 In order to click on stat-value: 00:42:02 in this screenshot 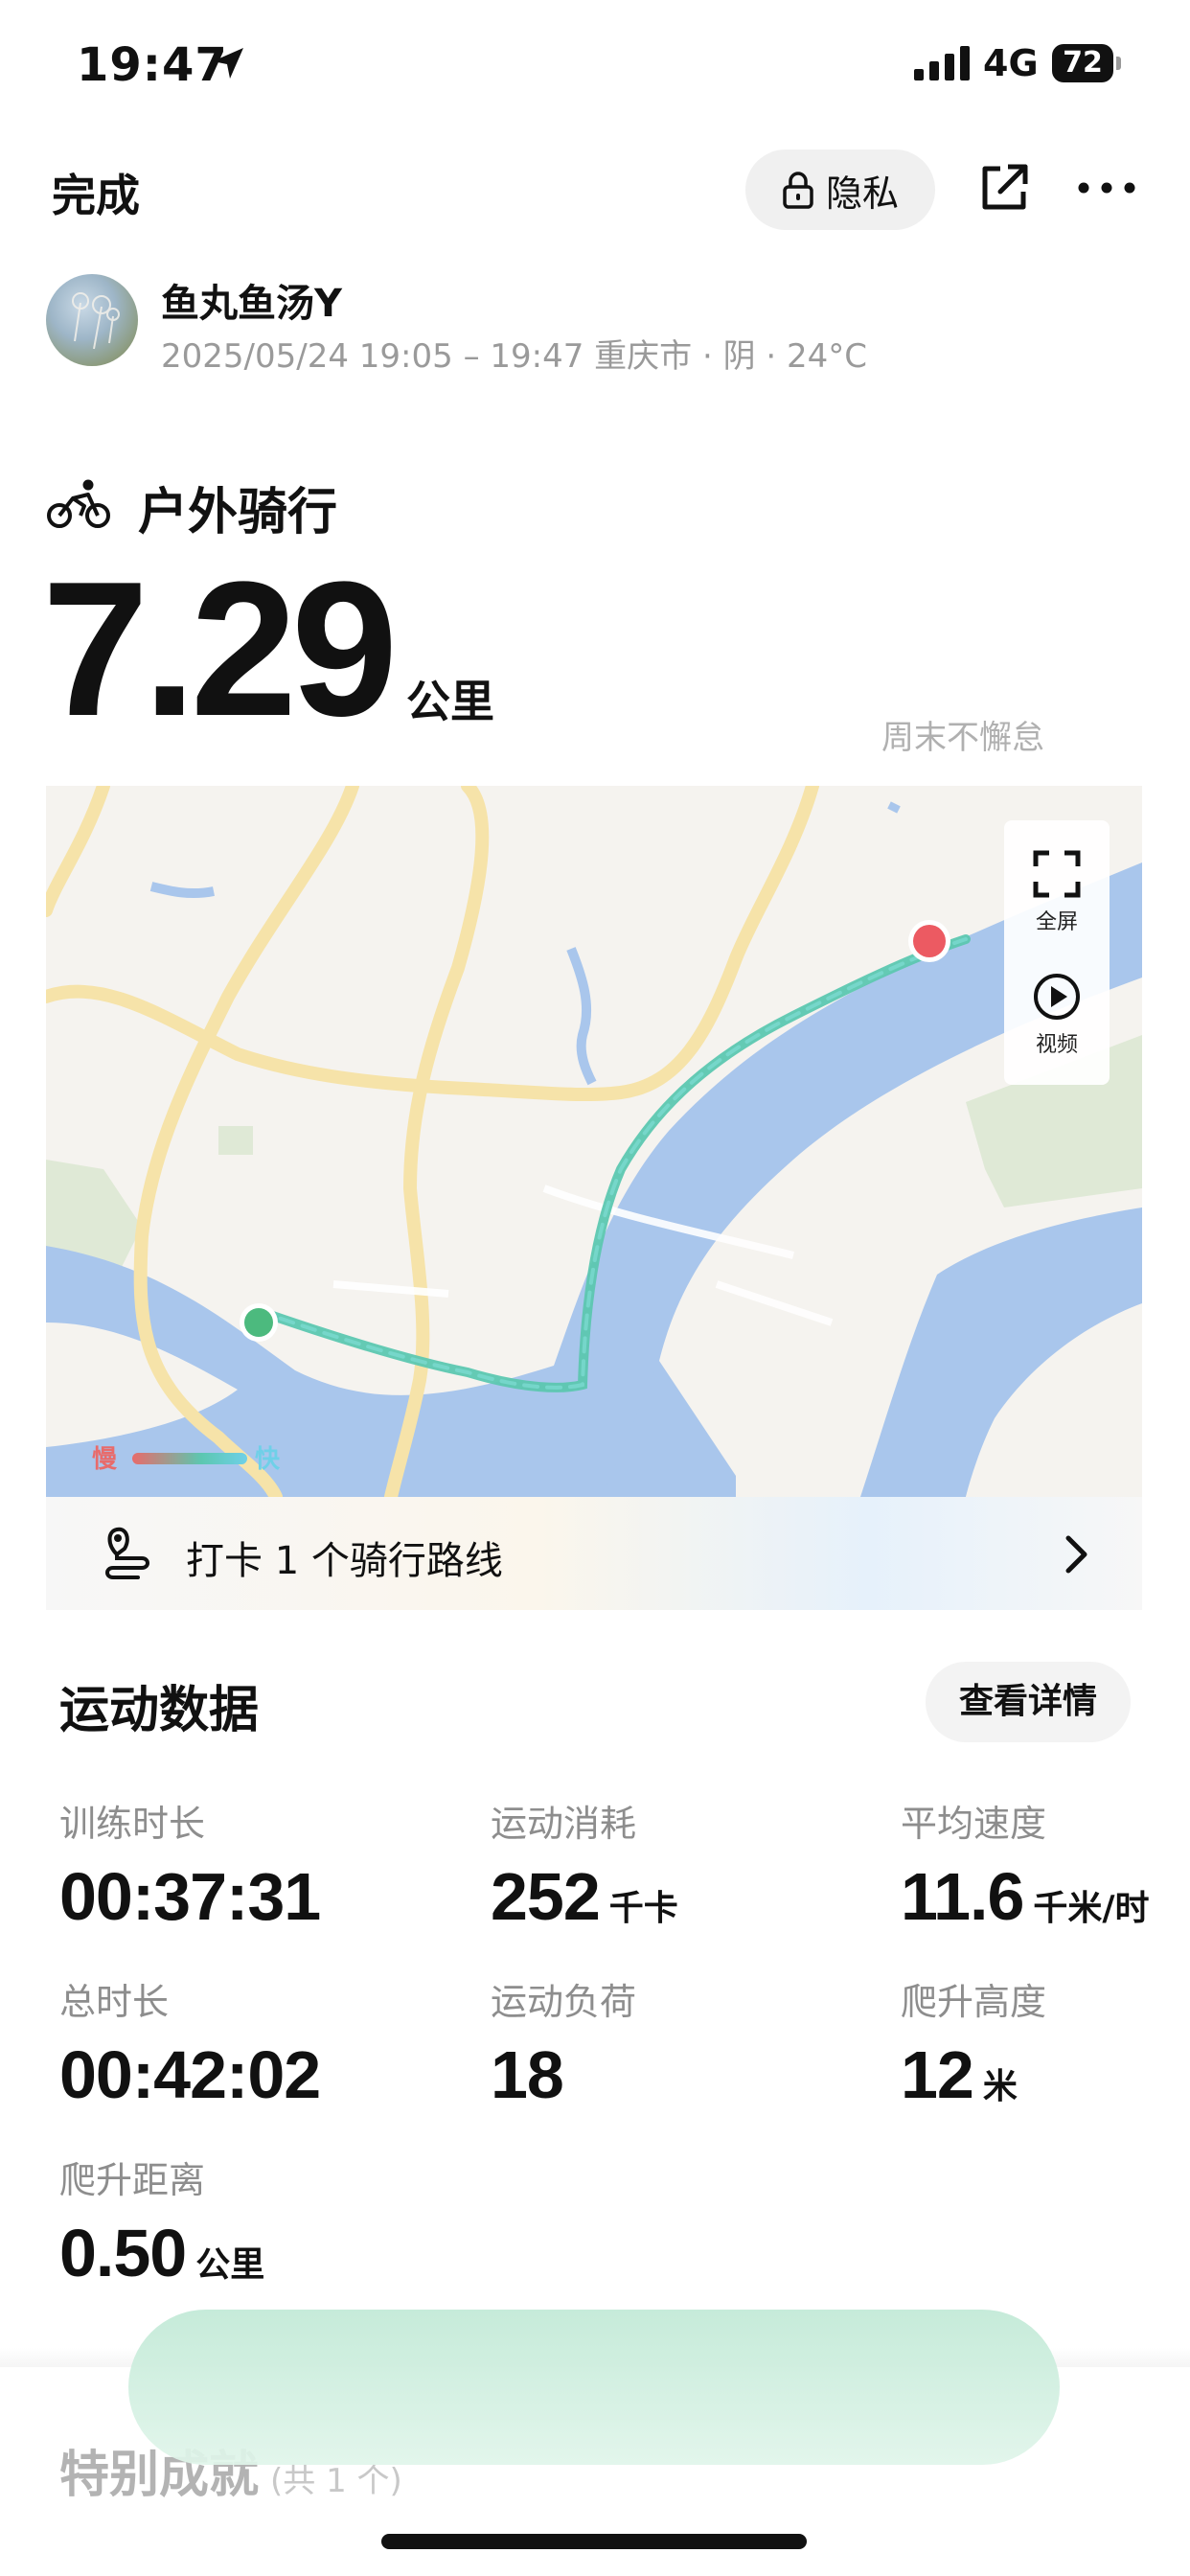, I will do `click(190, 2074)`.